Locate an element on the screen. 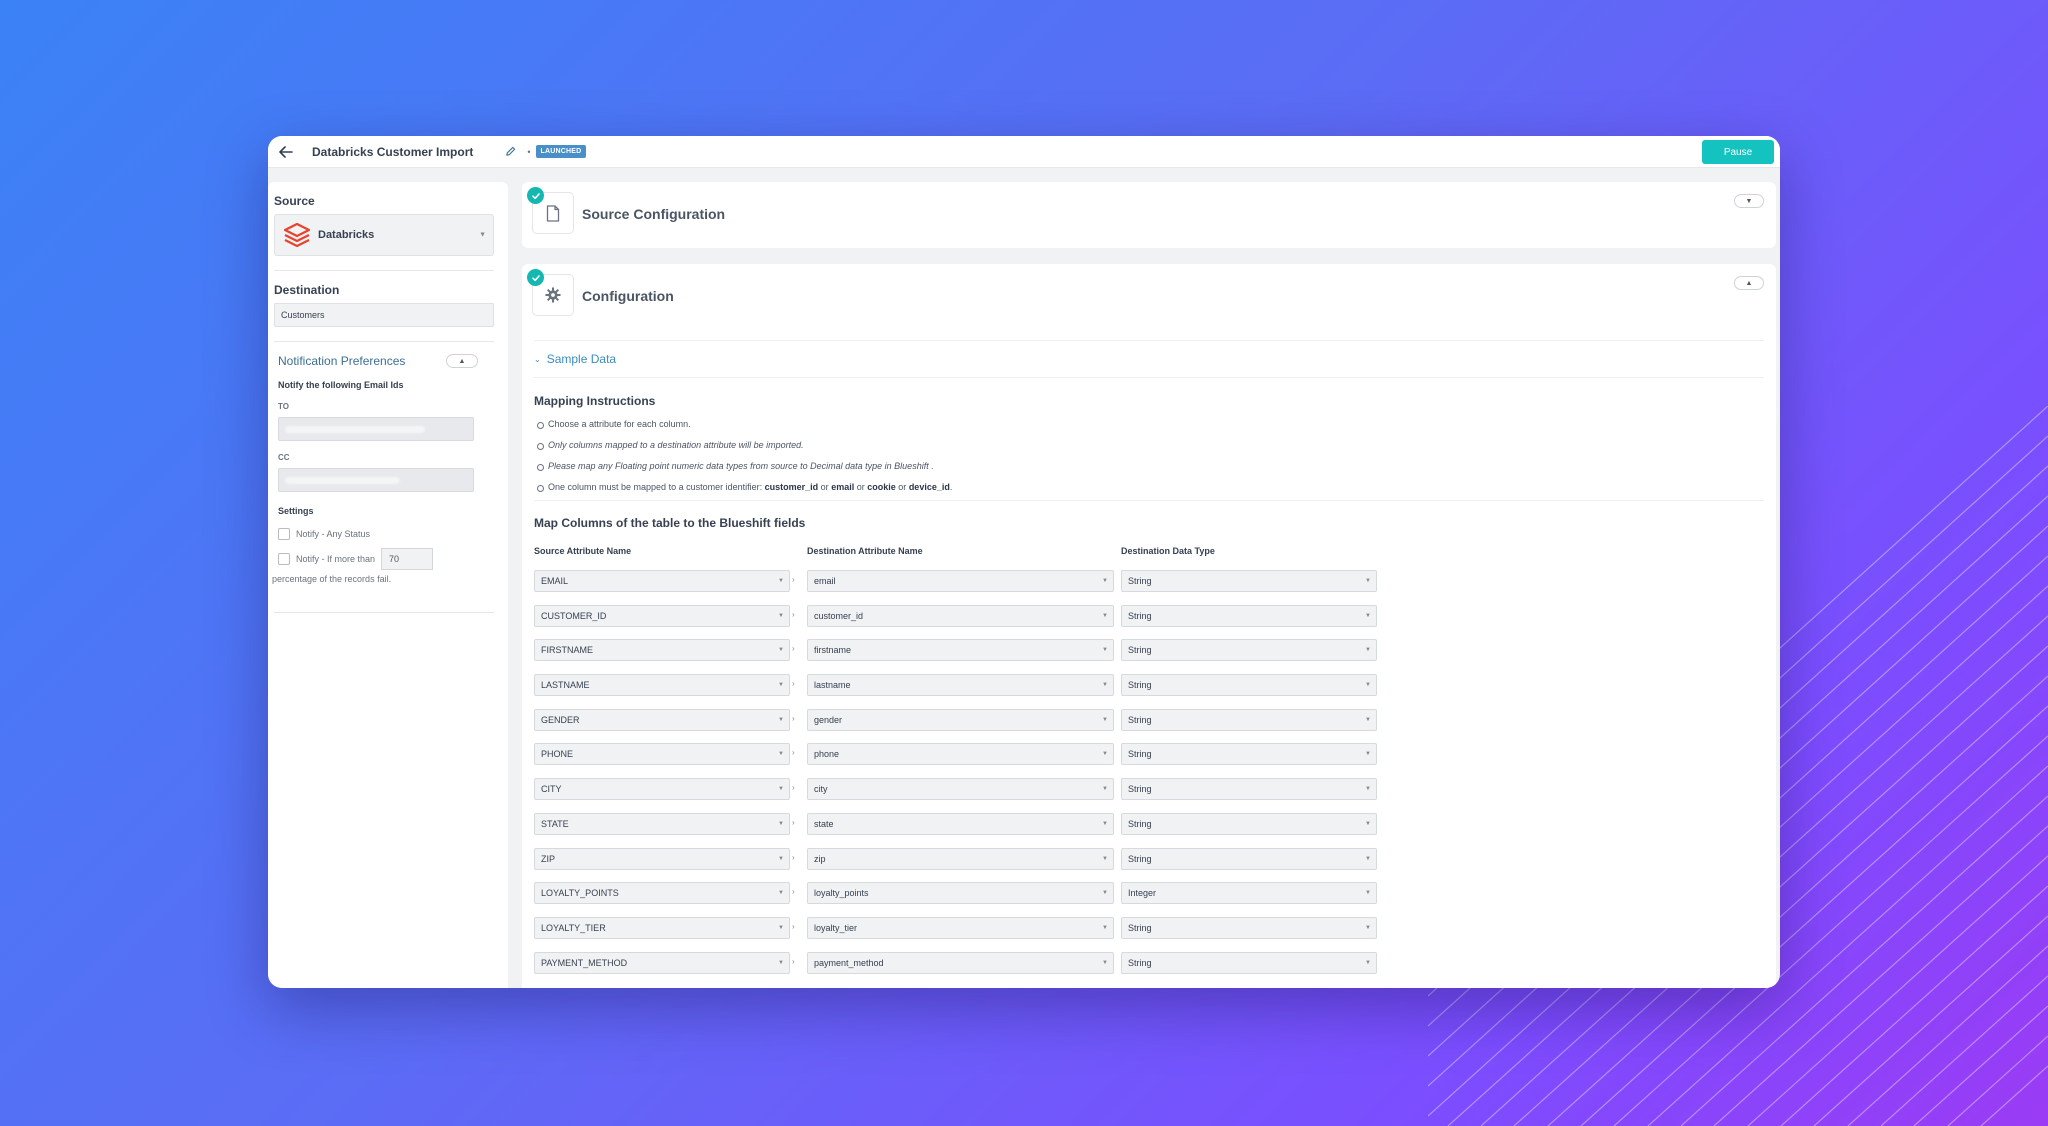 This screenshot has height=1126, width=2048. databricks-logo-icon is located at coordinates (297, 235).